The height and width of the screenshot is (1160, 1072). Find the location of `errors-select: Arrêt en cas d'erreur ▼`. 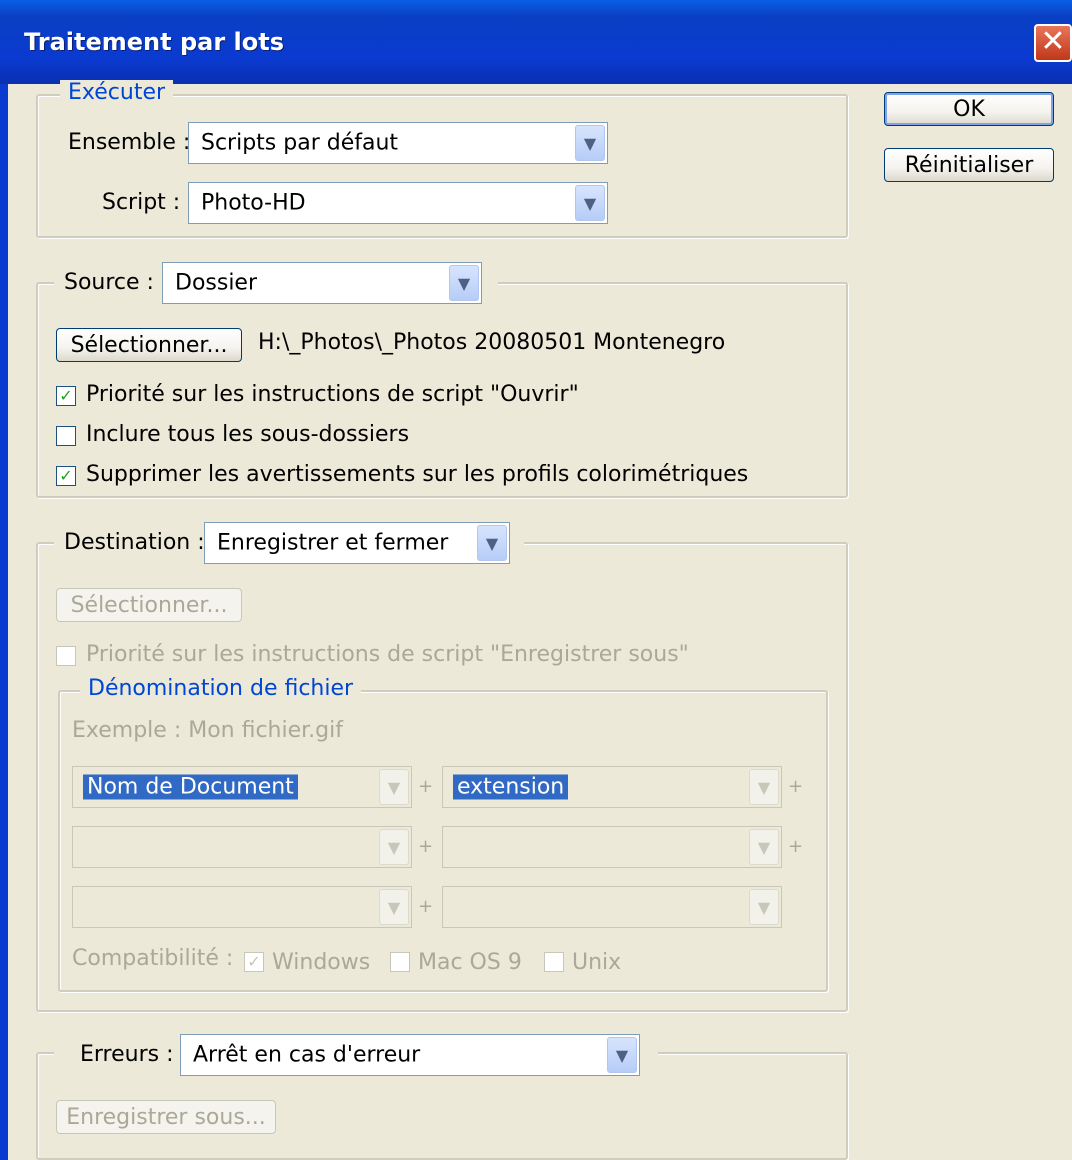

errors-select: Arrêt en cas d'erreur ▼ is located at coordinates (410, 1055).